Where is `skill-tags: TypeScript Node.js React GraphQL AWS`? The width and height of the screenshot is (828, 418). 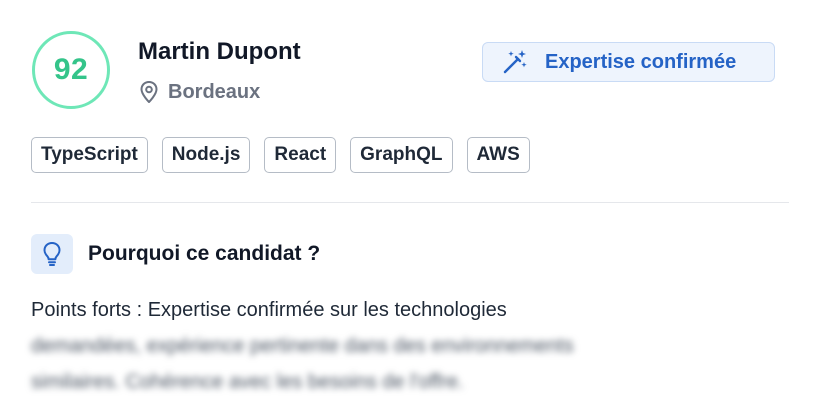
skill-tags: TypeScript Node.js React GraphQL AWS is located at coordinates (280, 155).